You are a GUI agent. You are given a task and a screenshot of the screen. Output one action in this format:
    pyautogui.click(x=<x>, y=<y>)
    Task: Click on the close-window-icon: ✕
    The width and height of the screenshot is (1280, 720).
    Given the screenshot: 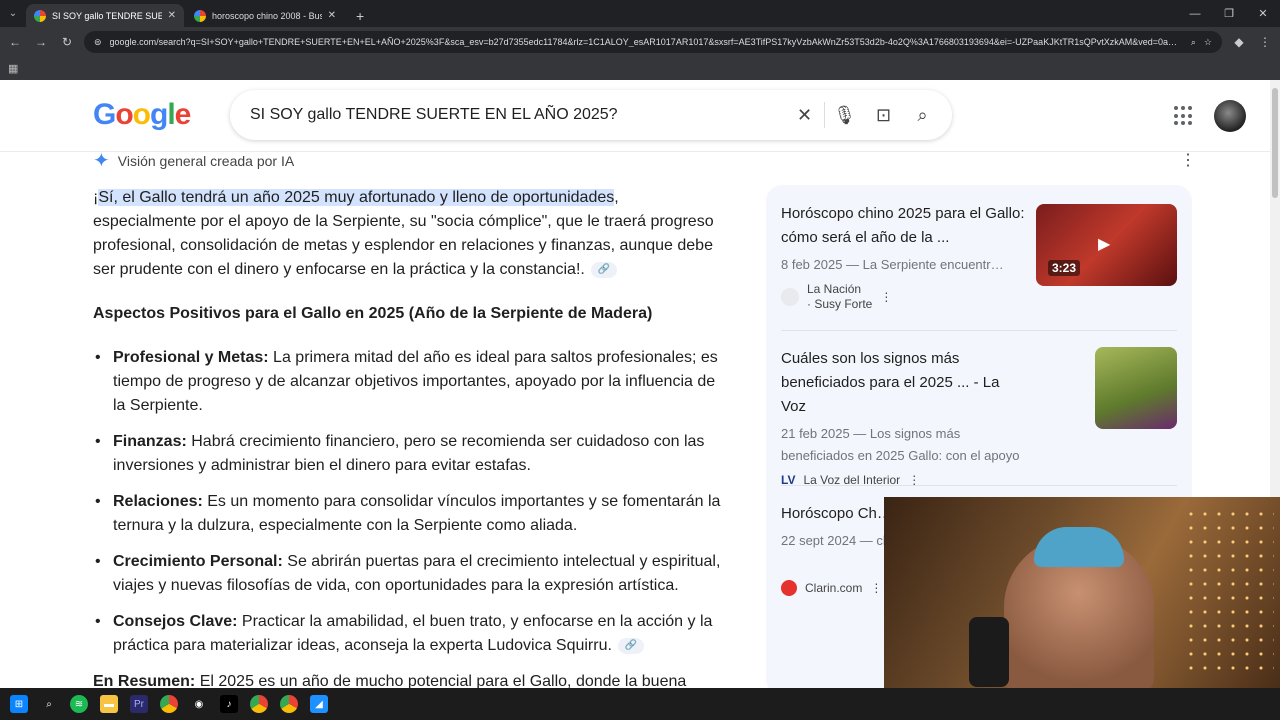 What is the action you would take?
    pyautogui.click(x=1263, y=13)
    